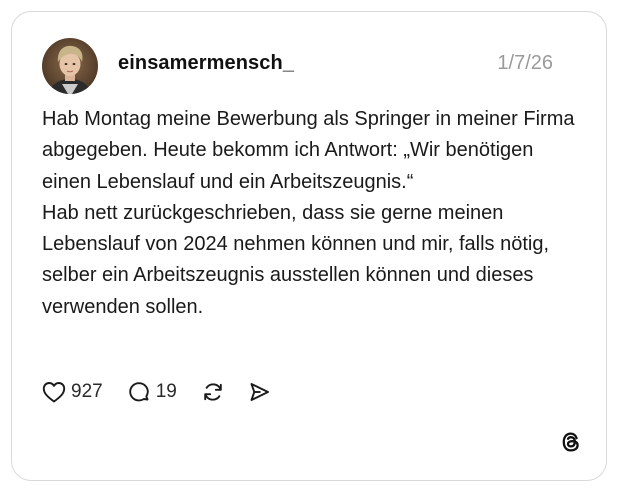 Image resolution: width=620 pixels, height=493 pixels. What do you see at coordinates (571, 442) in the screenshot?
I see `threads-logo-icon` at bounding box center [571, 442].